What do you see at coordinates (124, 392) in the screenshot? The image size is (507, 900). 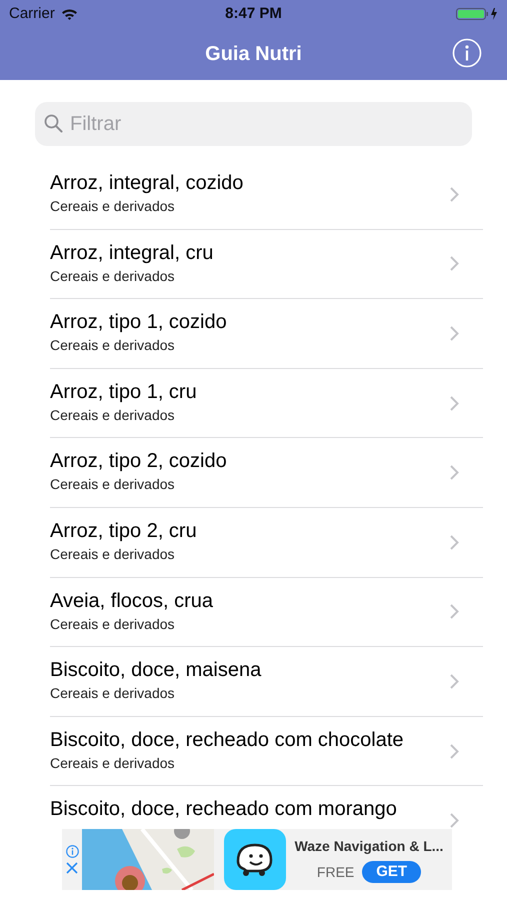 I see `food-name: Arroz, tipo 1, cru` at bounding box center [124, 392].